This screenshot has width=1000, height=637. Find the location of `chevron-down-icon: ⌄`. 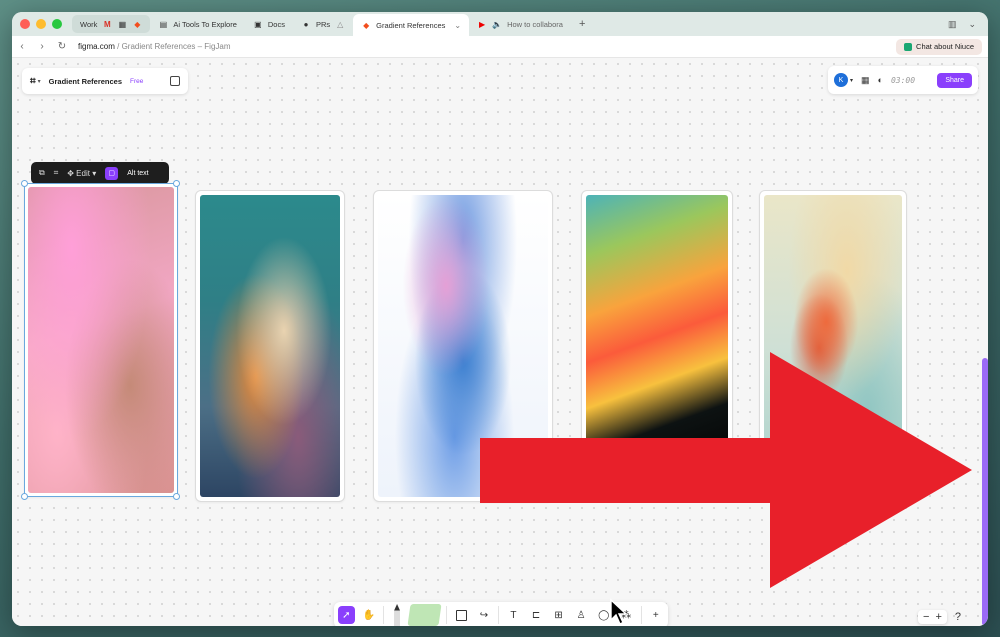

chevron-down-icon: ⌄ is located at coordinates (972, 24).